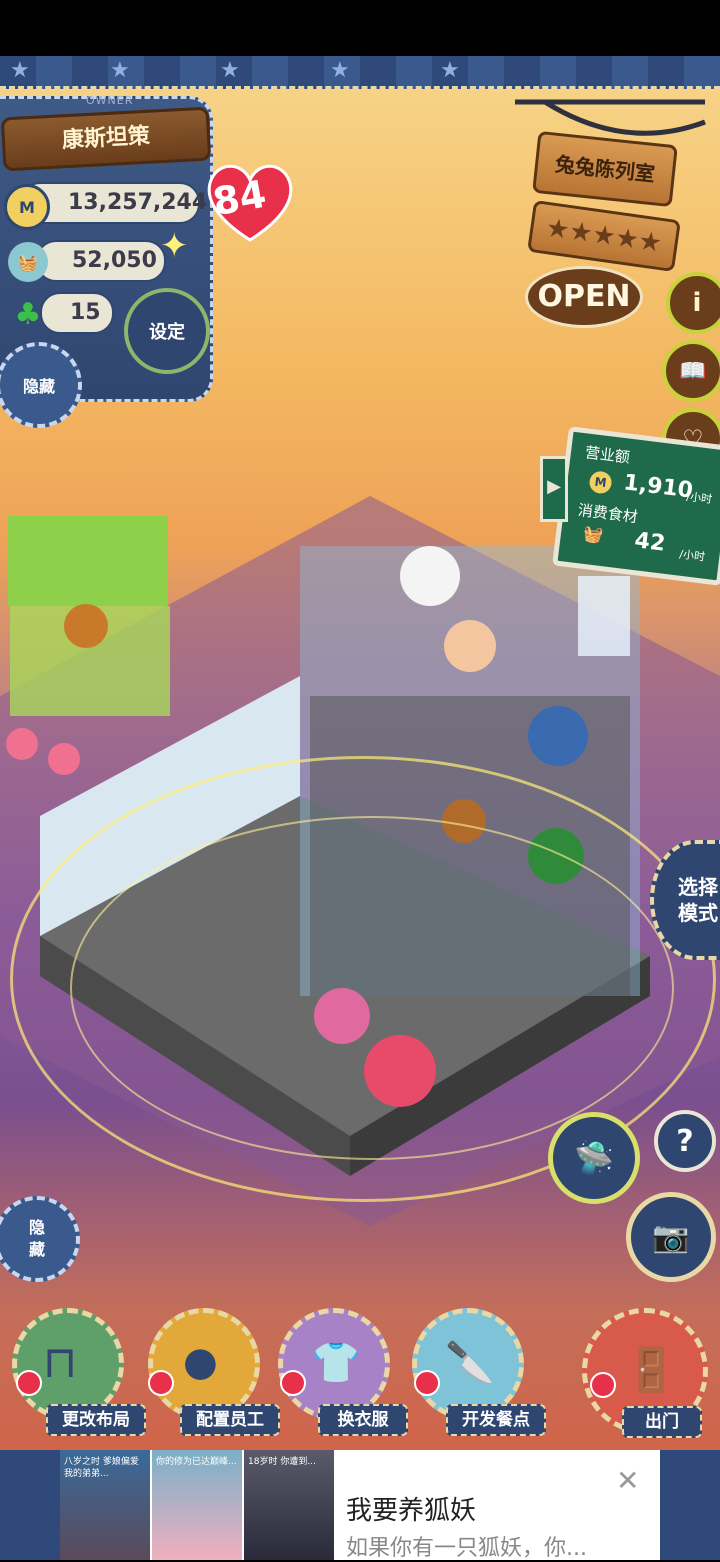 This screenshot has width=720, height=1562. What do you see at coordinates (60, 1362) in the screenshot?
I see `table-icon: ⊓` at bounding box center [60, 1362].